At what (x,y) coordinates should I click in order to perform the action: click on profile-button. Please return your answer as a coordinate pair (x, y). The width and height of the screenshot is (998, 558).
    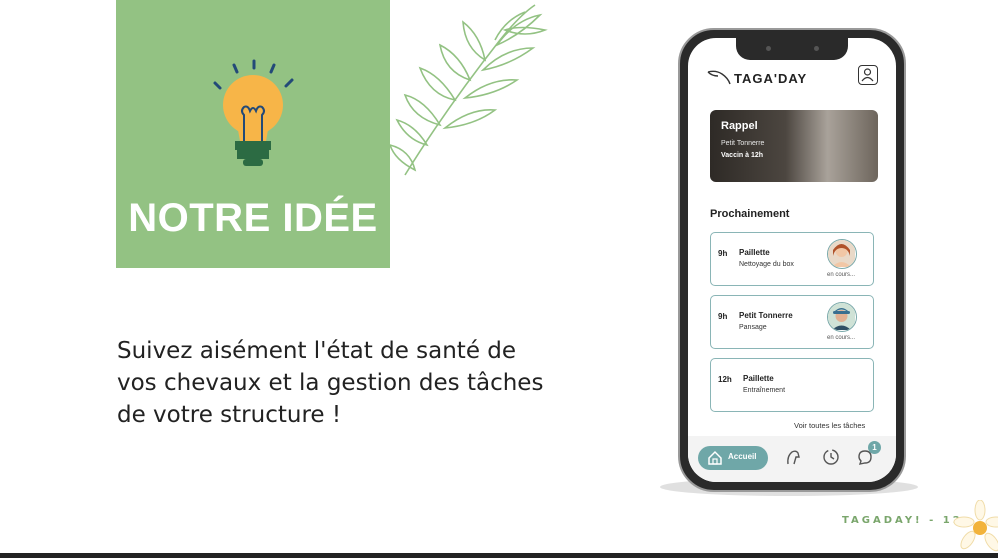
    Looking at the image, I should click on (868, 75).